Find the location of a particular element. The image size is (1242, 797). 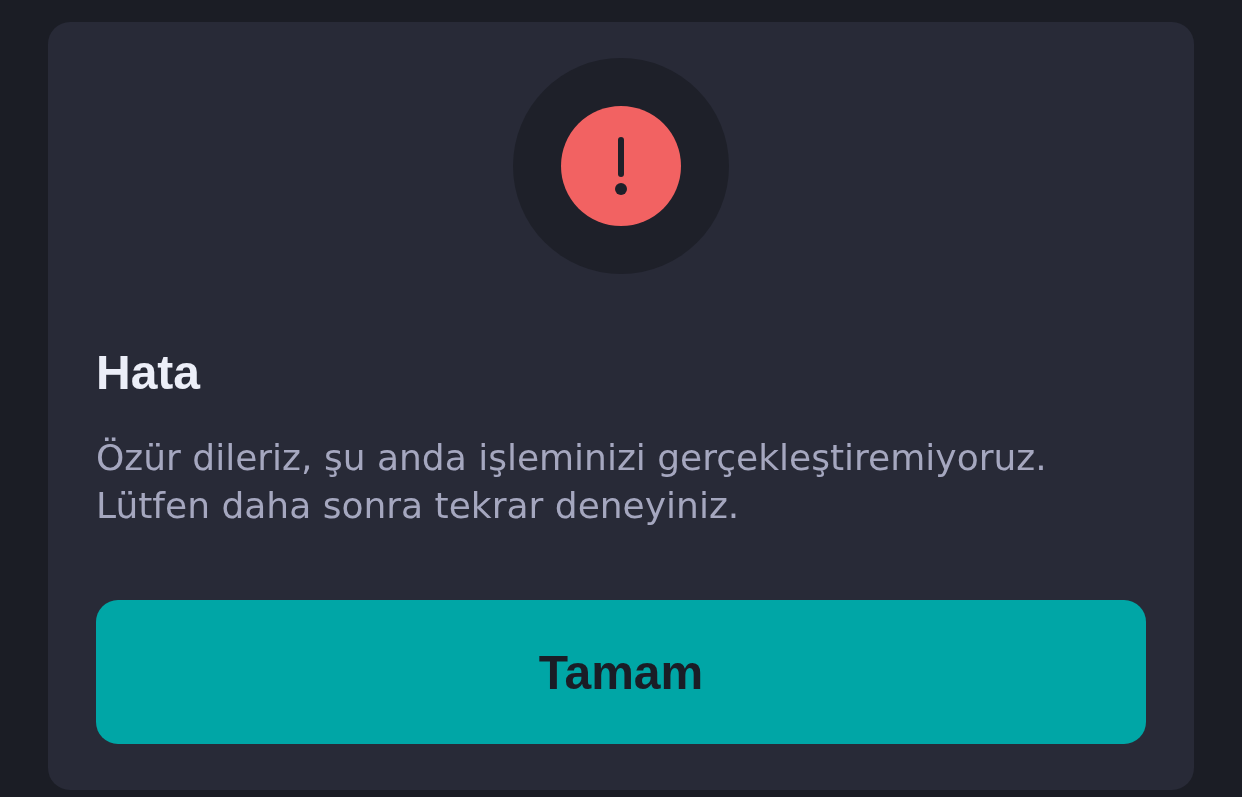

dialog-message: Özür dileriz, şu anda işleminizi gerçekleştiremiyoruz. Lütfen daha sonra tekrar deneyiniz. is located at coordinates (572, 482).